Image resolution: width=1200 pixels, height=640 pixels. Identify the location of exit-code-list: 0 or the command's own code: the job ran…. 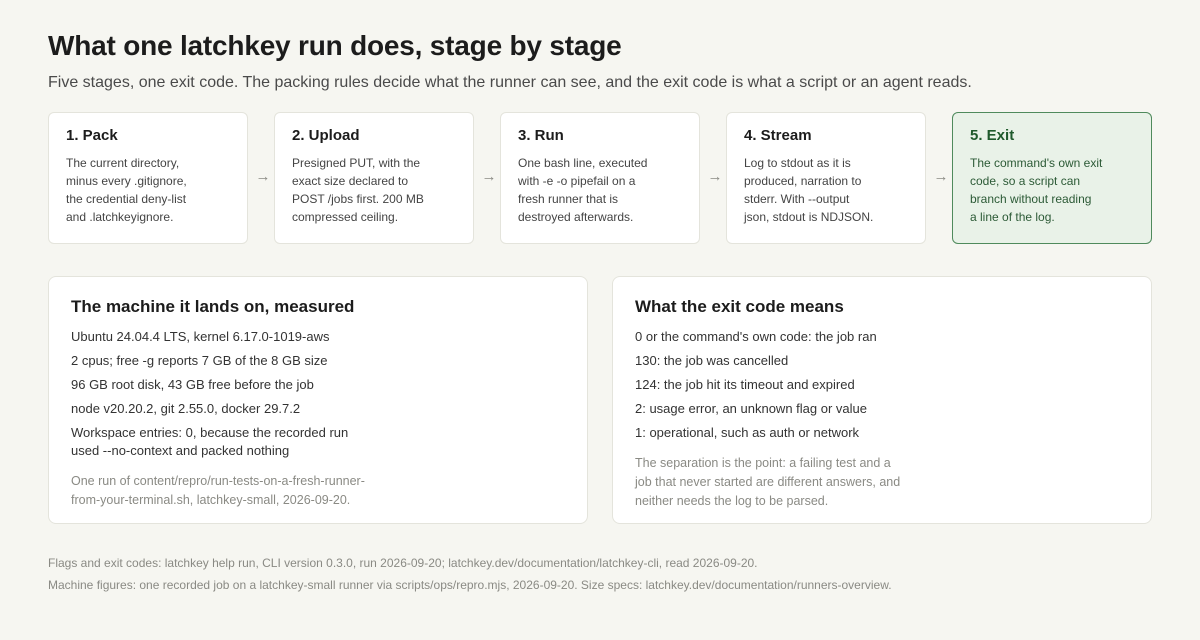
(882, 385).